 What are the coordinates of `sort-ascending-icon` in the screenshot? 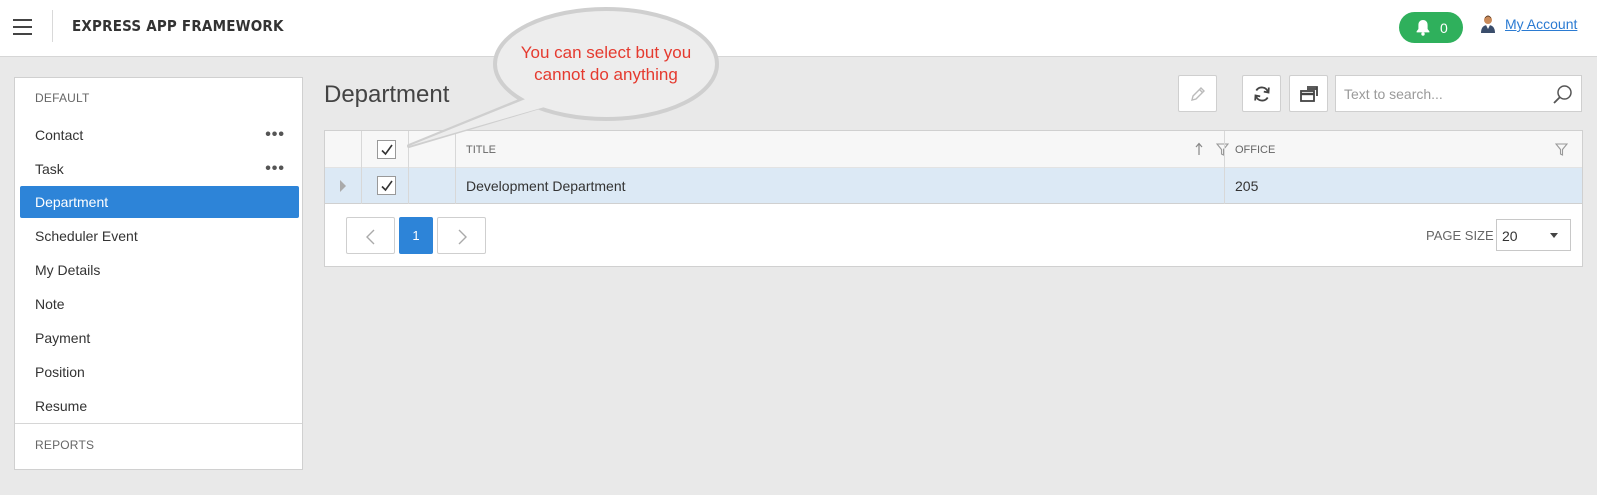 It's located at (1199, 149).